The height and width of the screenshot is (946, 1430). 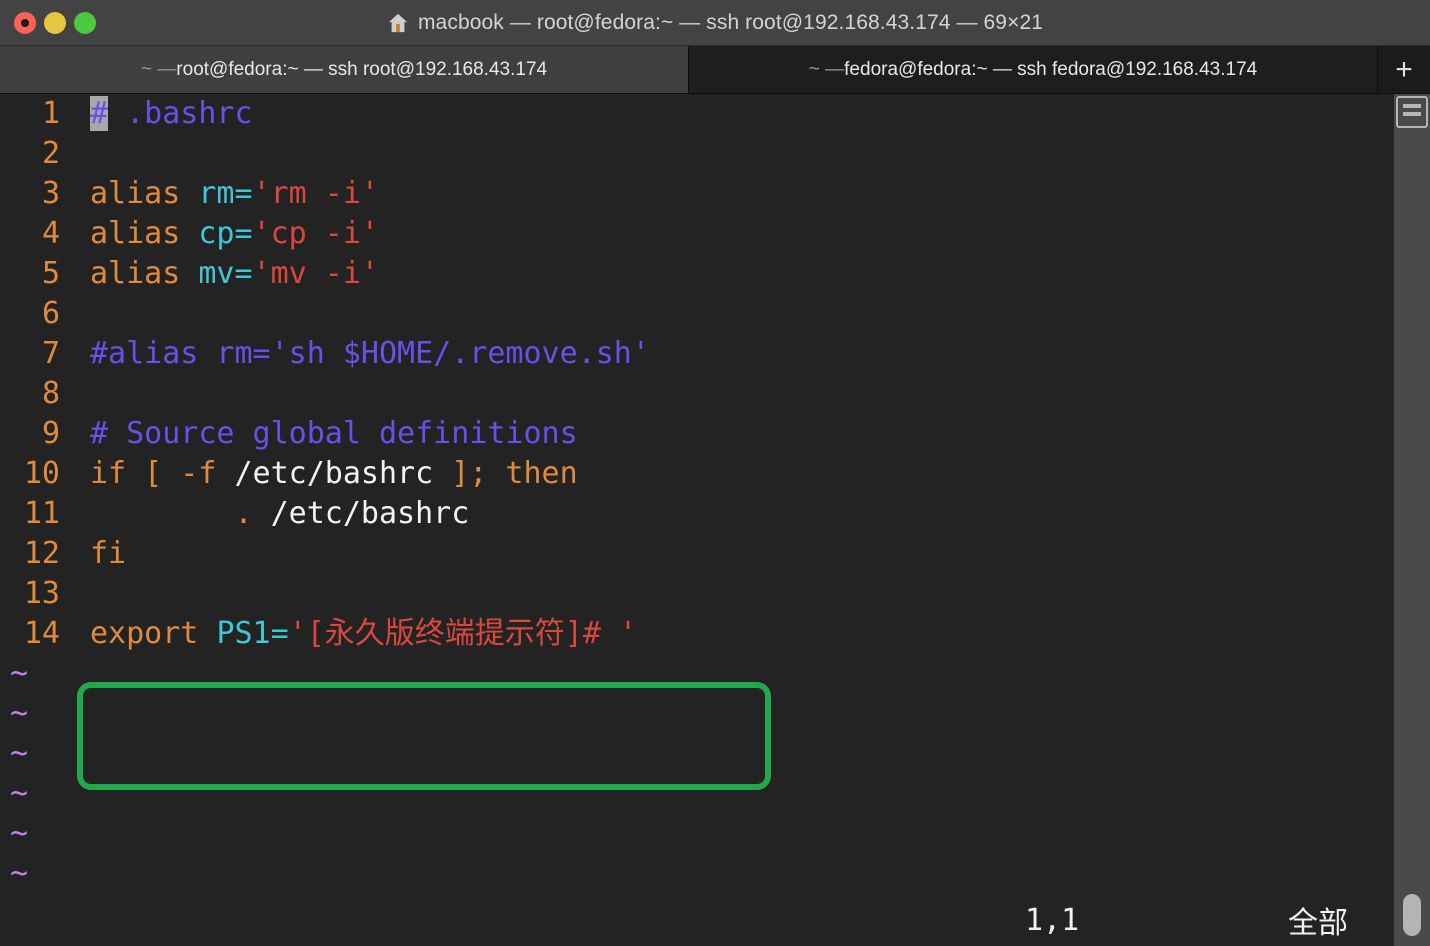 I want to click on code-token: mv=, so click(x=225, y=273).